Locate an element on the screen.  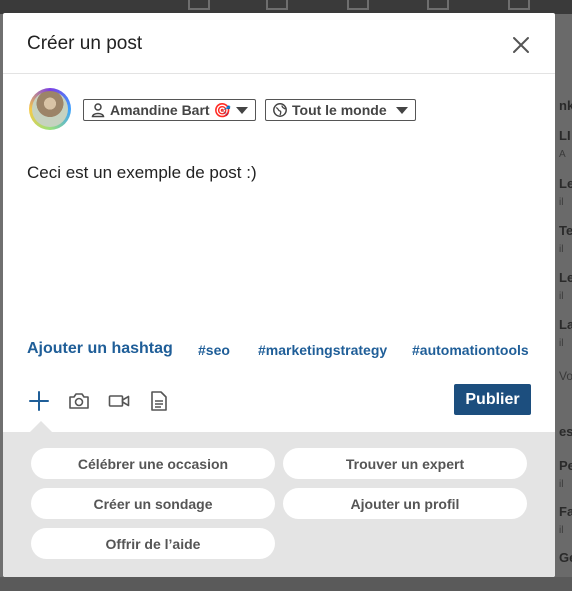
bg-text: A is located at coordinates (562, 154).